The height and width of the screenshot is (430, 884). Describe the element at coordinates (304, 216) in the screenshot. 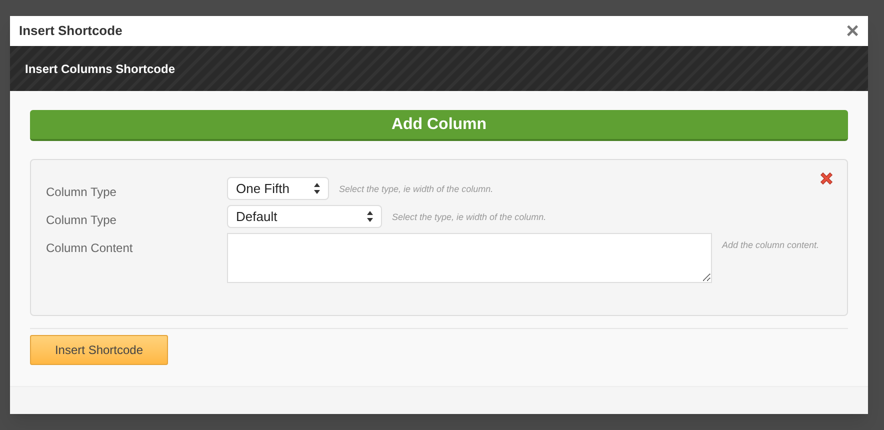

I see `select-field: Default` at that location.